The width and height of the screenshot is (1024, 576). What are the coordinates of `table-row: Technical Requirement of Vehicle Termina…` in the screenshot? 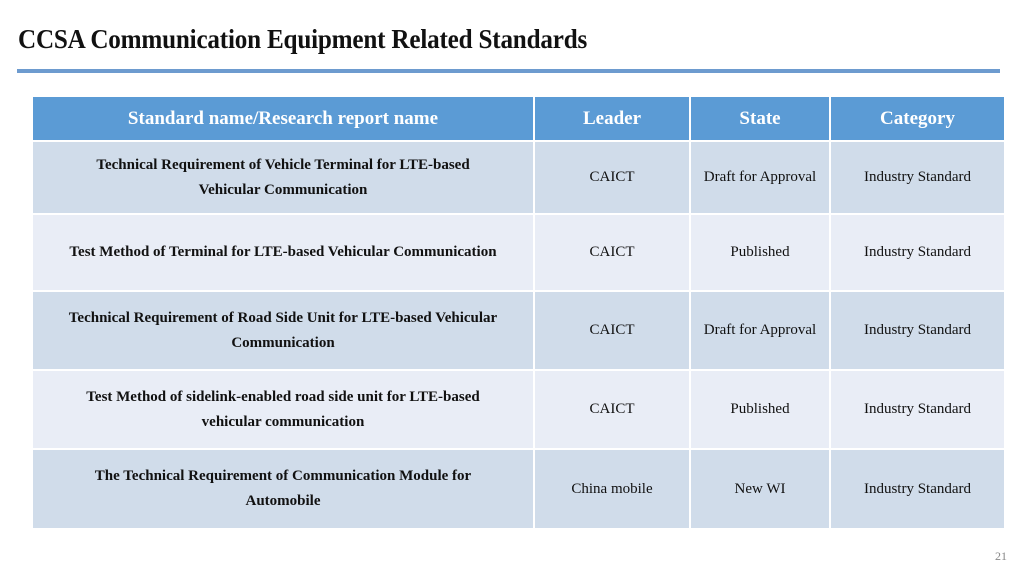 It's located at (518, 177).